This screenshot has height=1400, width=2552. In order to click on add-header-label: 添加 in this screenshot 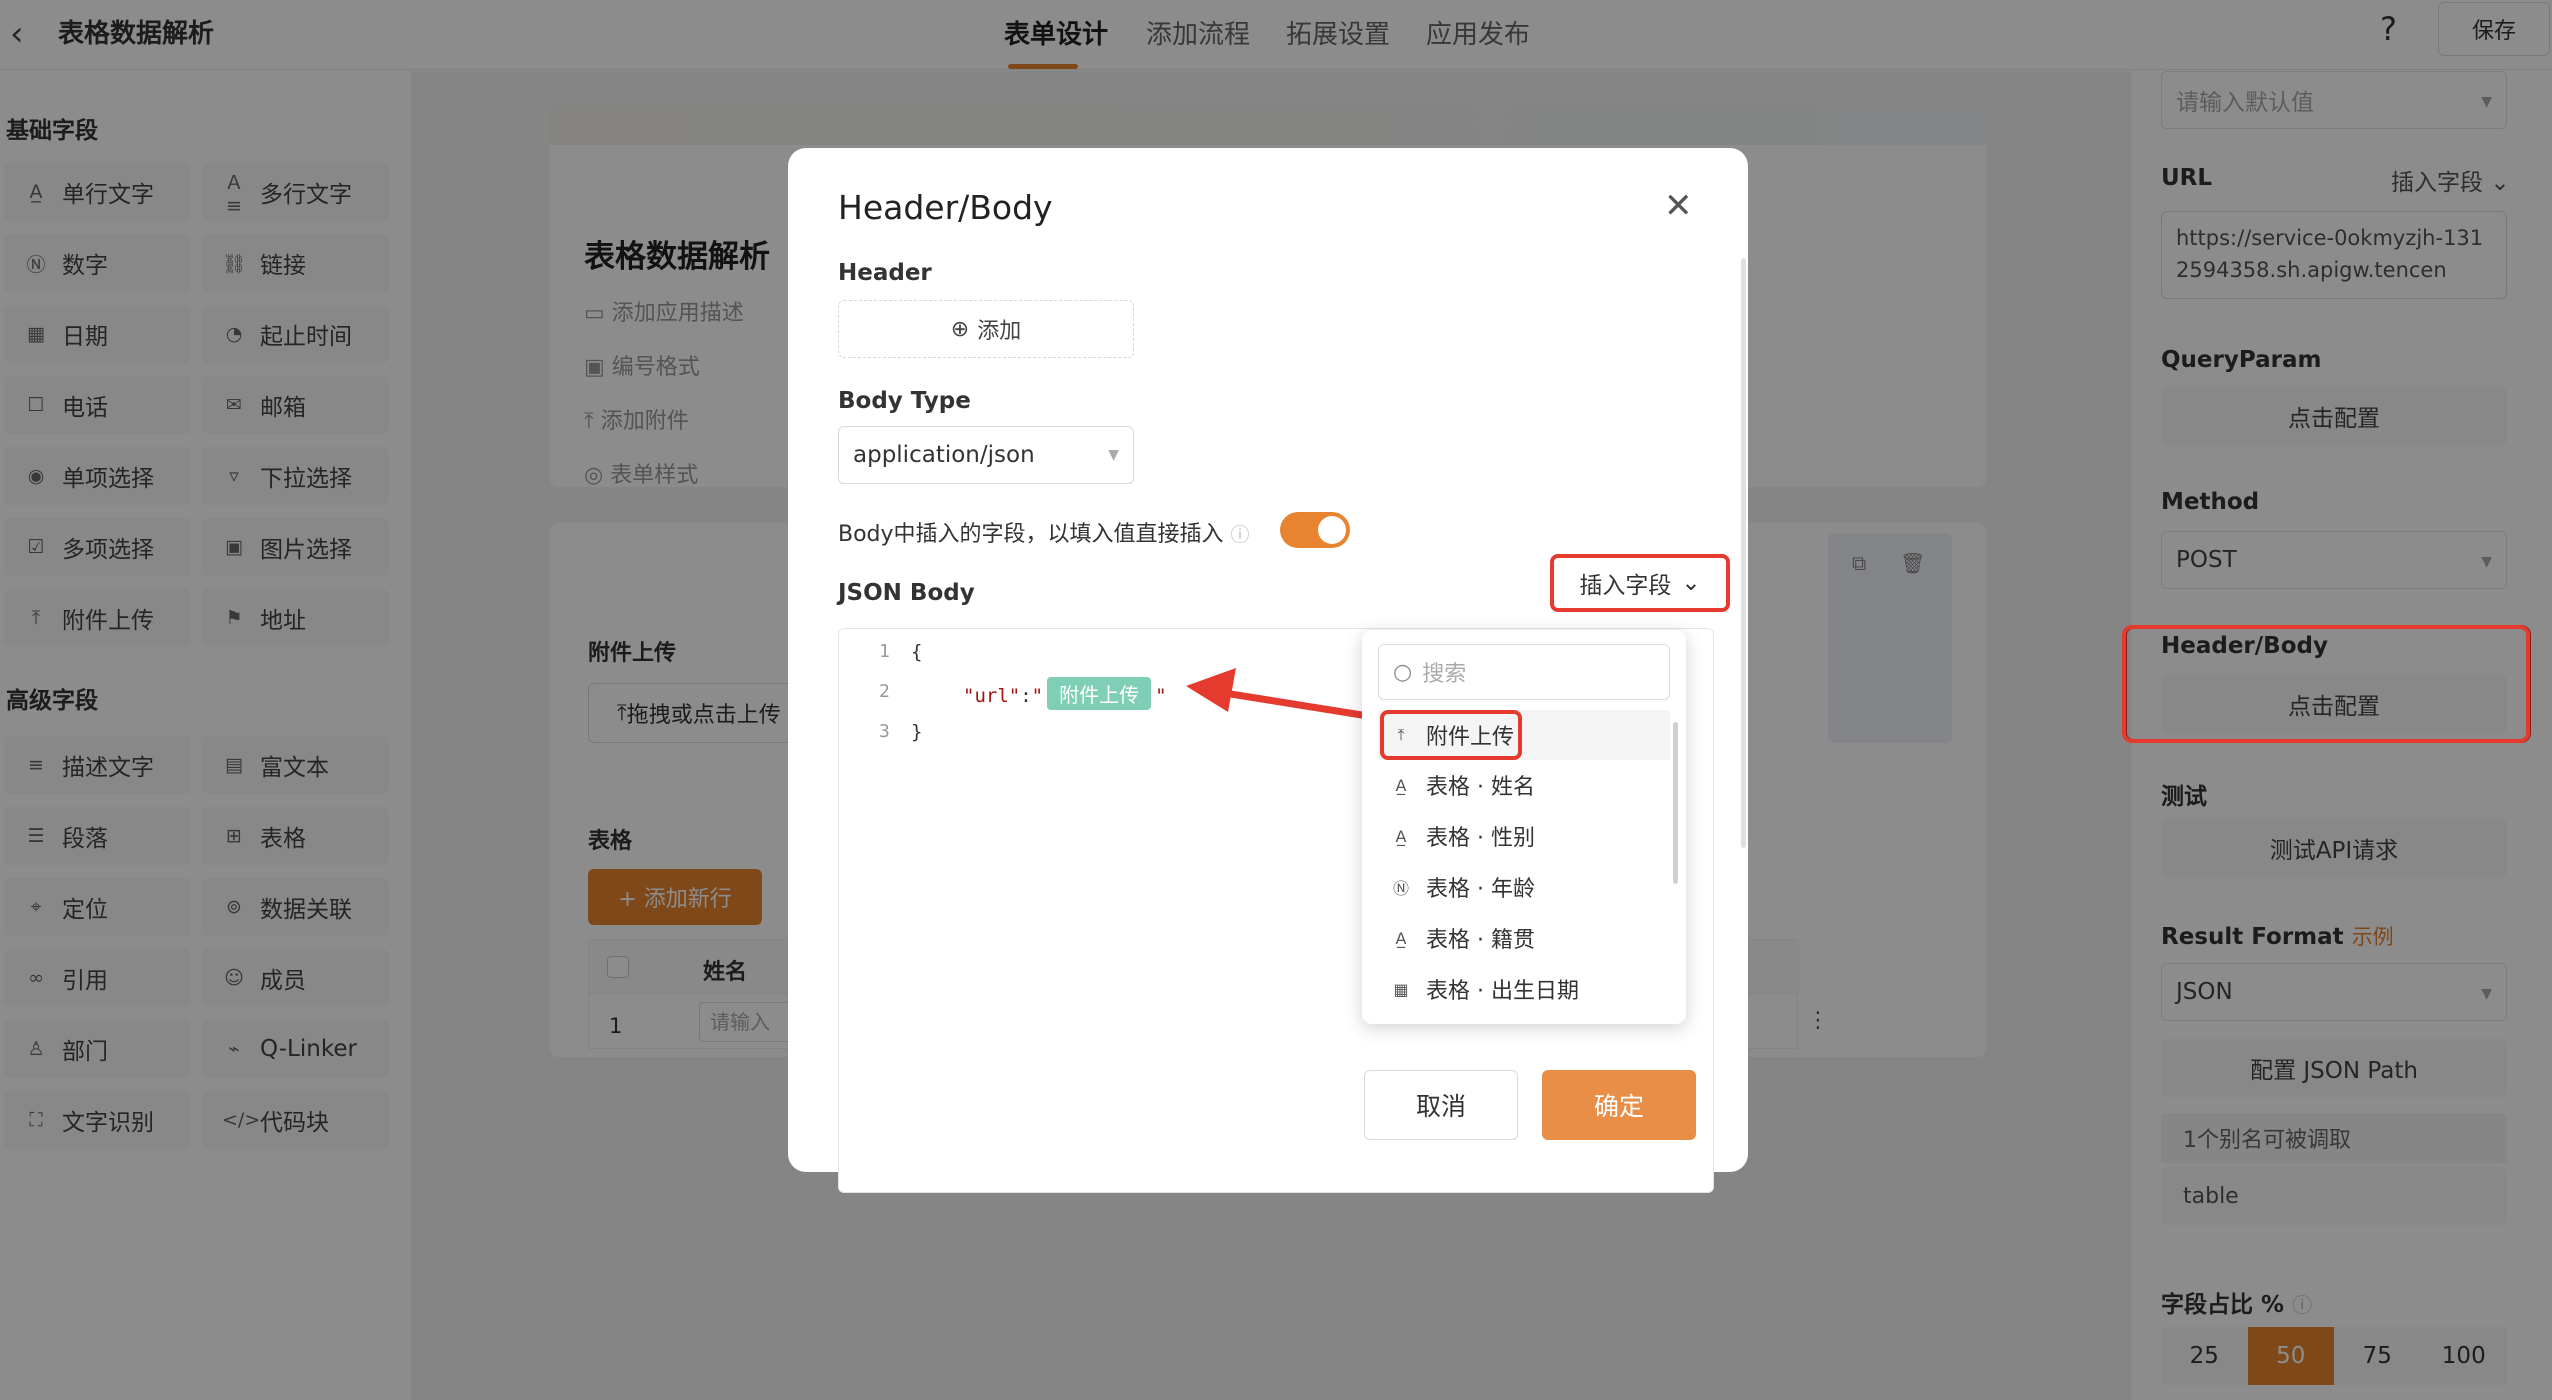, I will do `click(999, 331)`.